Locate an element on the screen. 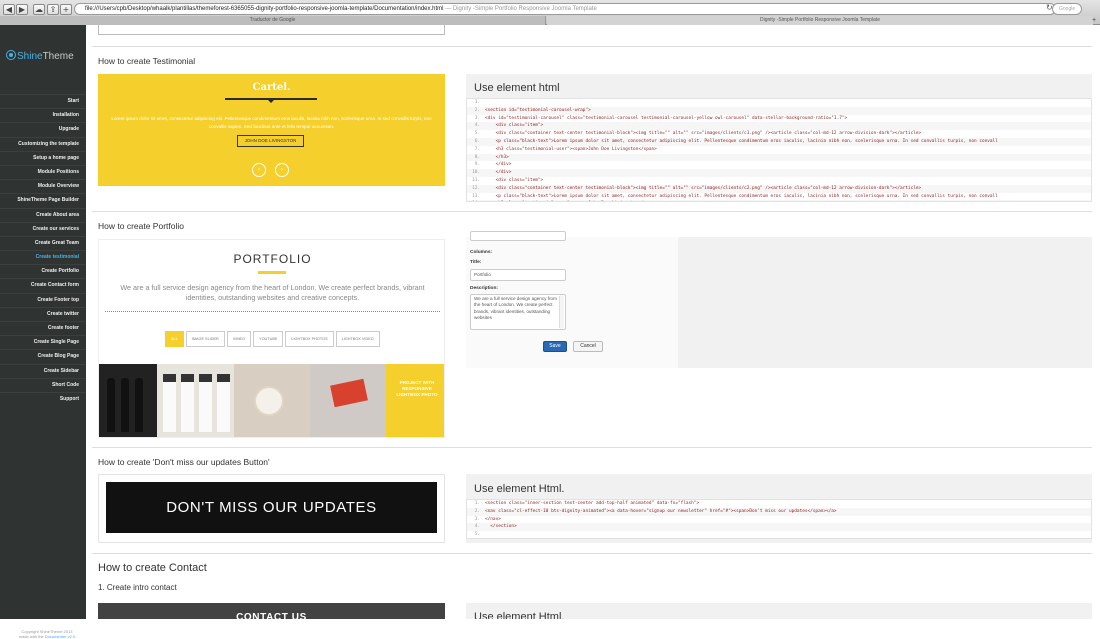 The height and width of the screenshot is (639, 1100). back-button: ◀ is located at coordinates (9, 9).